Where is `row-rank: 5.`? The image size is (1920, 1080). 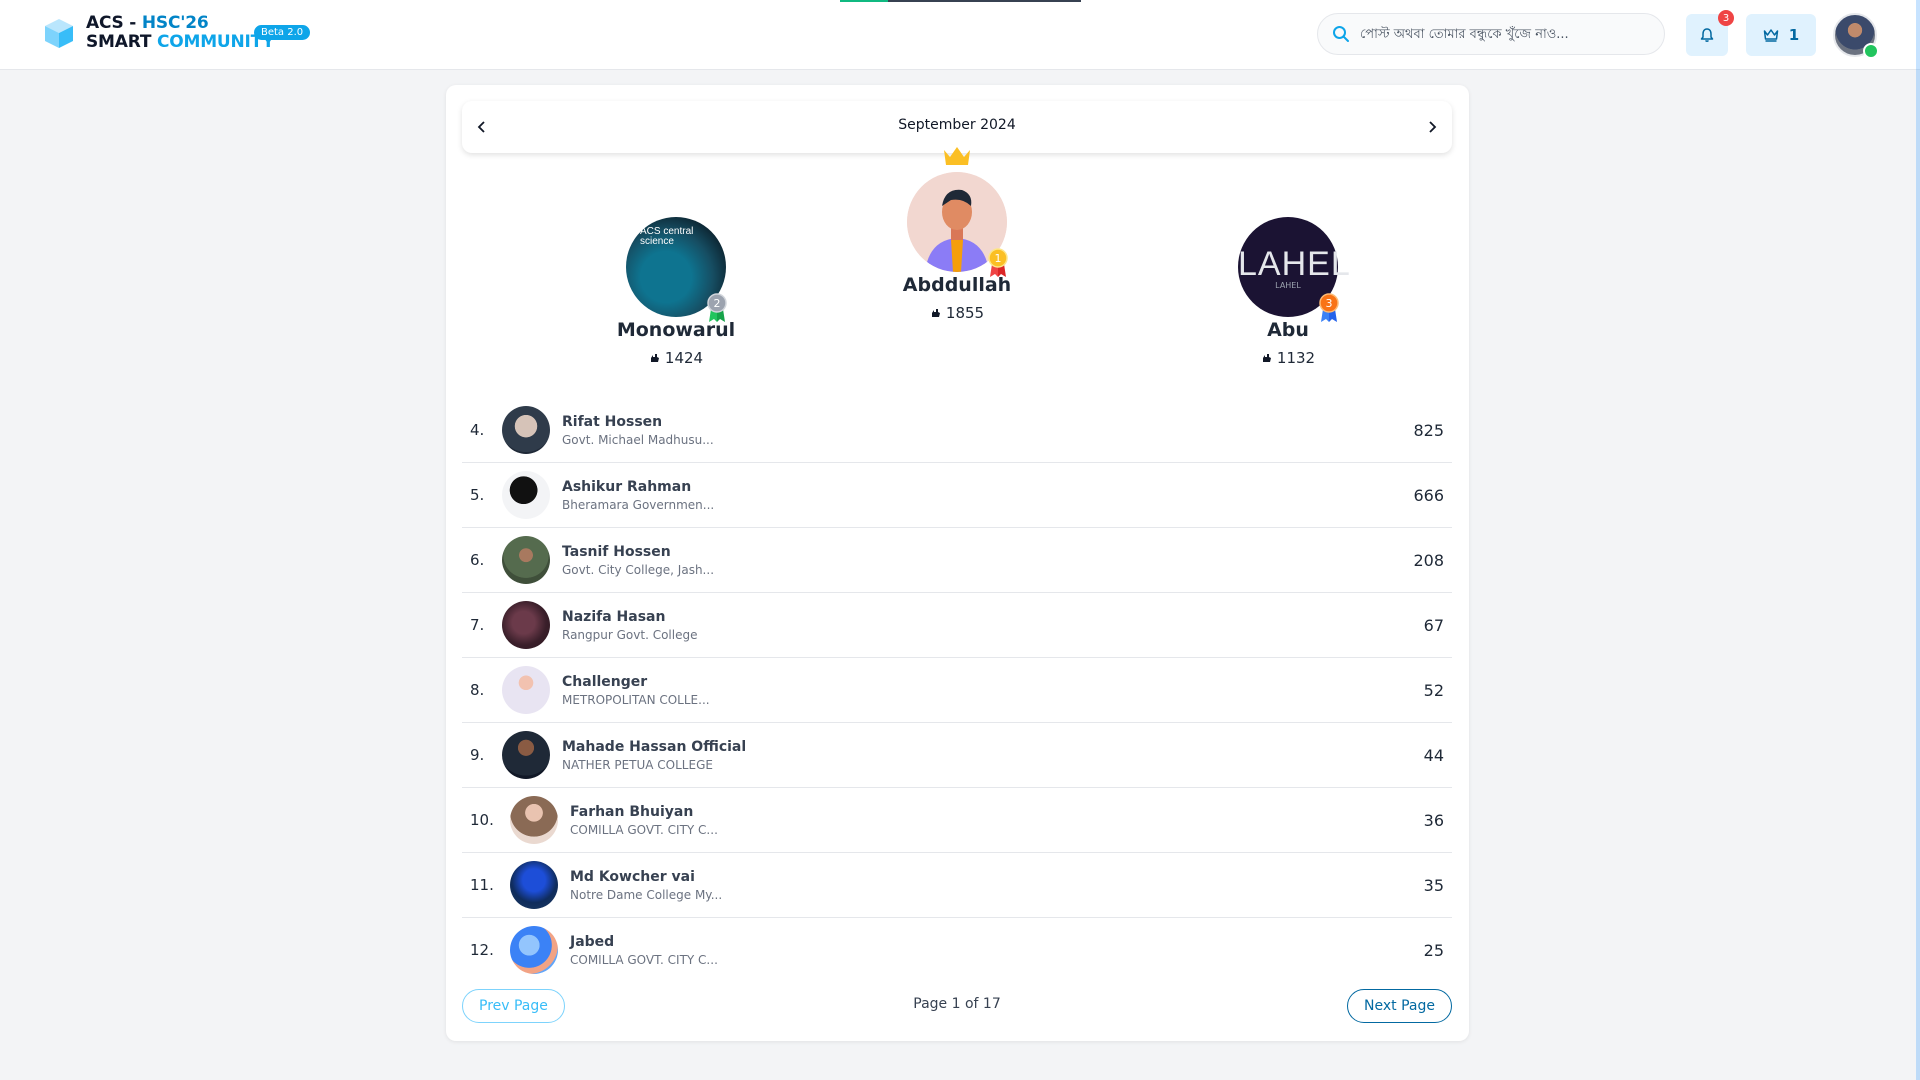
row-rank: 5. is located at coordinates (477, 495).